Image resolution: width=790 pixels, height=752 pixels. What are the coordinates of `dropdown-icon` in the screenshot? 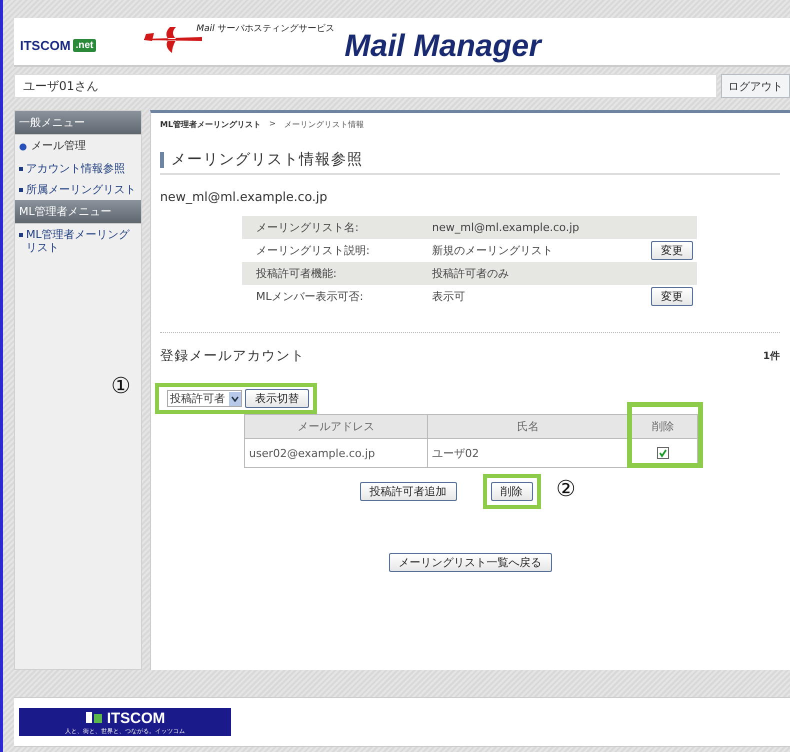 It's located at (235, 399).